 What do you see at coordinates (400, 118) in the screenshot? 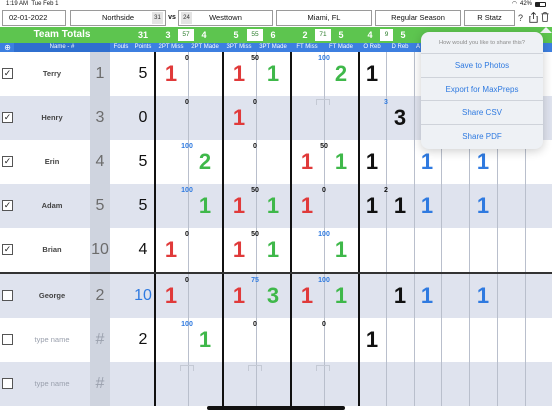
I see `d-reb: 3` at bounding box center [400, 118].